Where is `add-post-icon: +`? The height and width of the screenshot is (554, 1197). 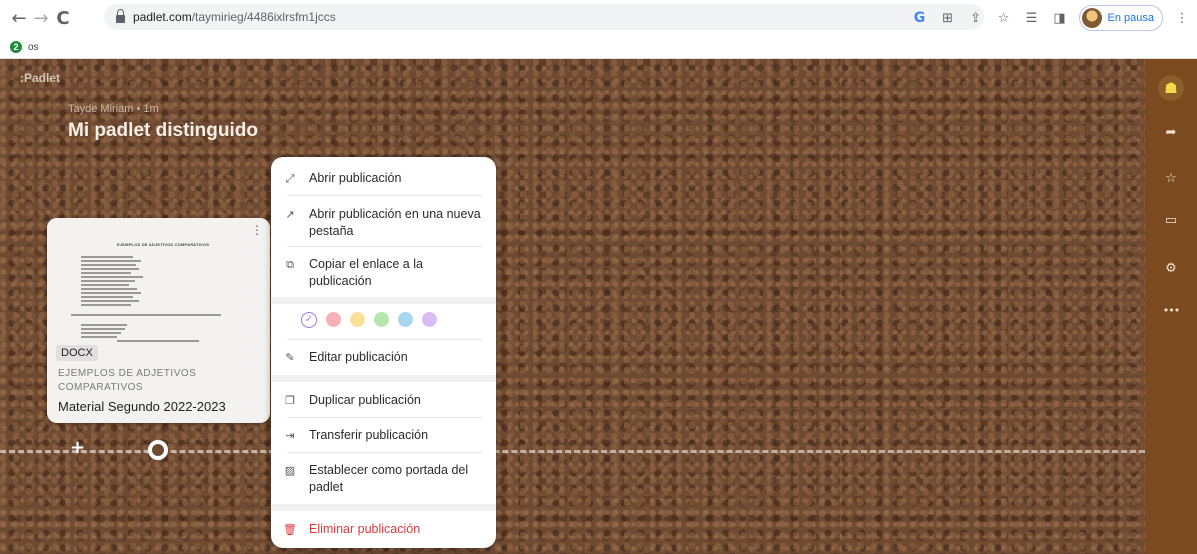 add-post-icon: + is located at coordinates (77, 448).